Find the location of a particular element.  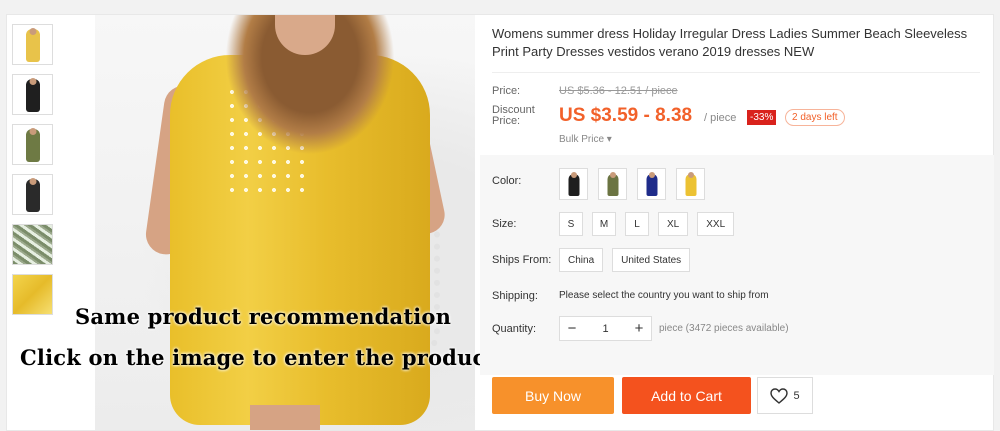

size-options: S M L XL XXL is located at coordinates (647, 224).